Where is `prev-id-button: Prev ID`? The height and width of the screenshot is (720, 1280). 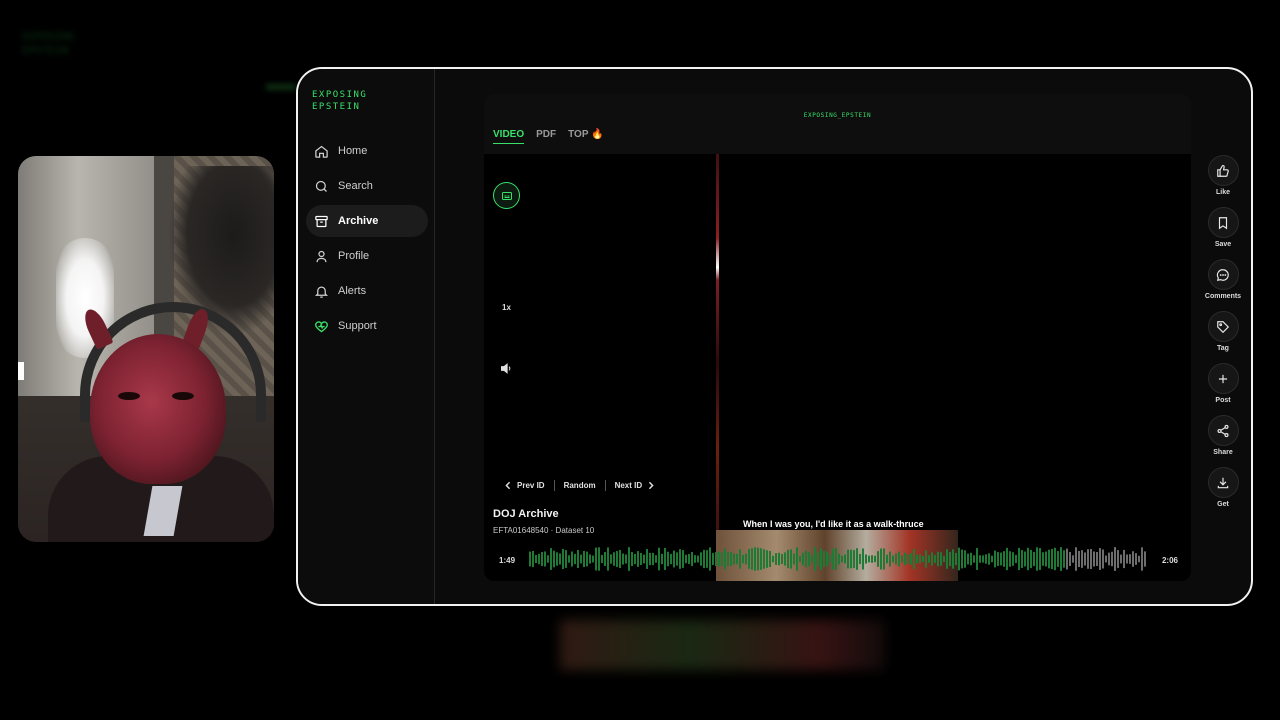 prev-id-button: Prev ID is located at coordinates (524, 485).